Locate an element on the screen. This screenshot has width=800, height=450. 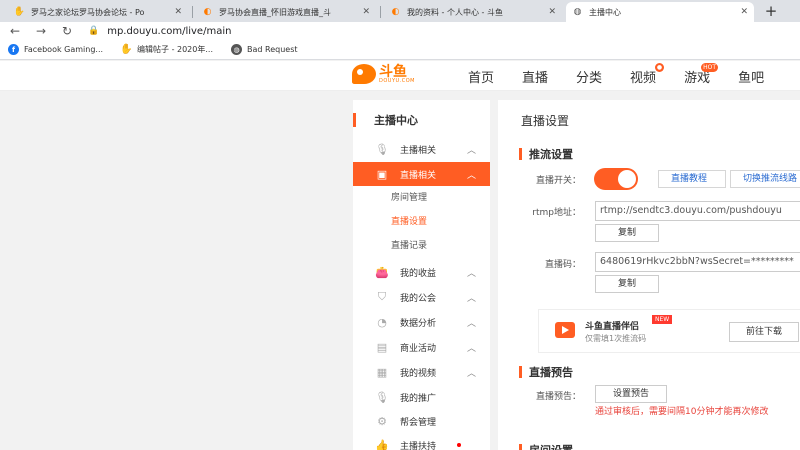
set-preview-button: 设置预告 is located at coordinates (631, 394).